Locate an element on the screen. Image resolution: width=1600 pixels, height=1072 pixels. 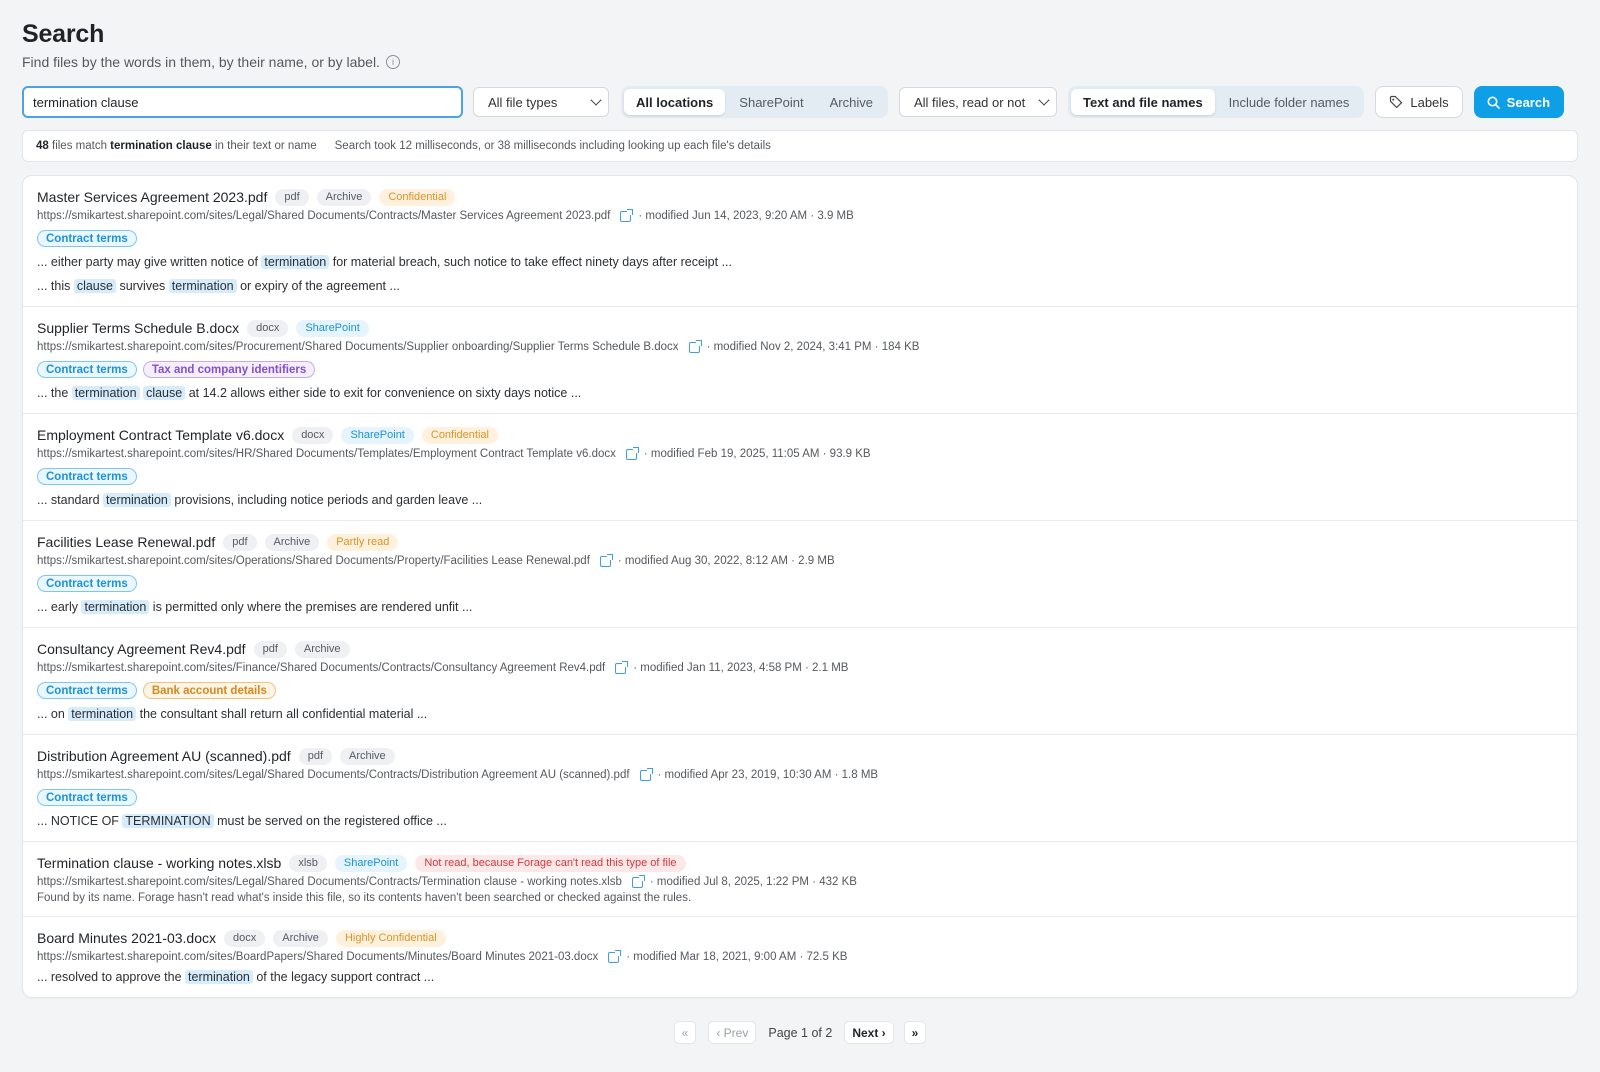
scope-text-names-button: Text and file names is located at coordinates (1142, 102).